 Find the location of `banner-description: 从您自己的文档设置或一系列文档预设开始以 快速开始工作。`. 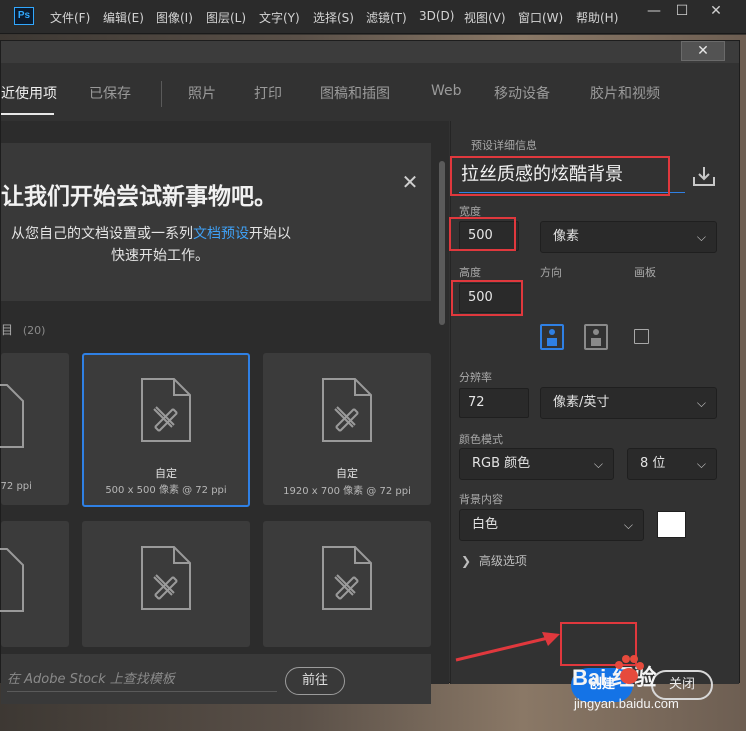

banner-description: 从您自己的文档设置或一系列文档预设开始以 快速开始工作。 is located at coordinates (151, 245).